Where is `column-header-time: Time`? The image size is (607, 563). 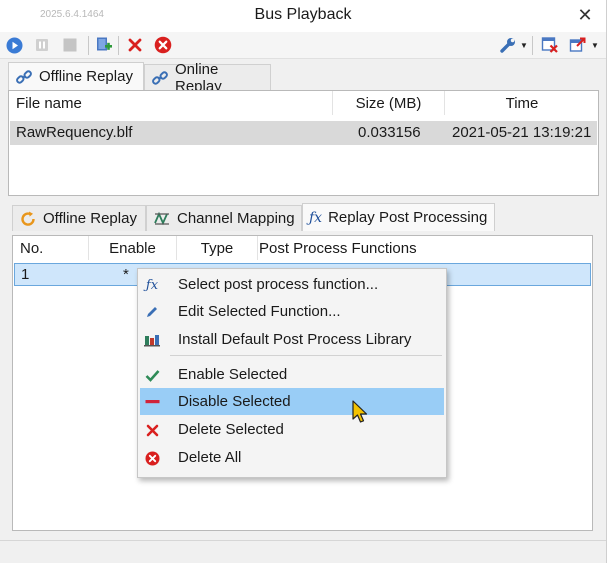 column-header-time: Time is located at coordinates (522, 103).